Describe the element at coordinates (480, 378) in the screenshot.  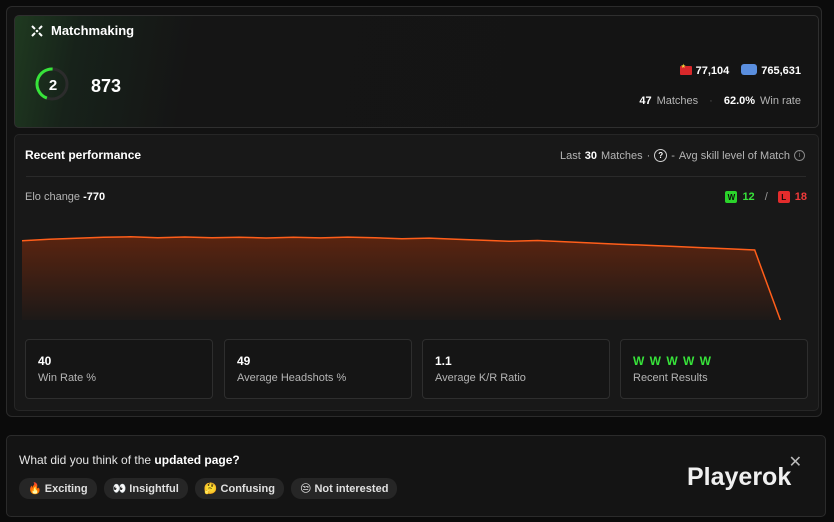
I see `stat-label: Average K/R Ratio` at that location.